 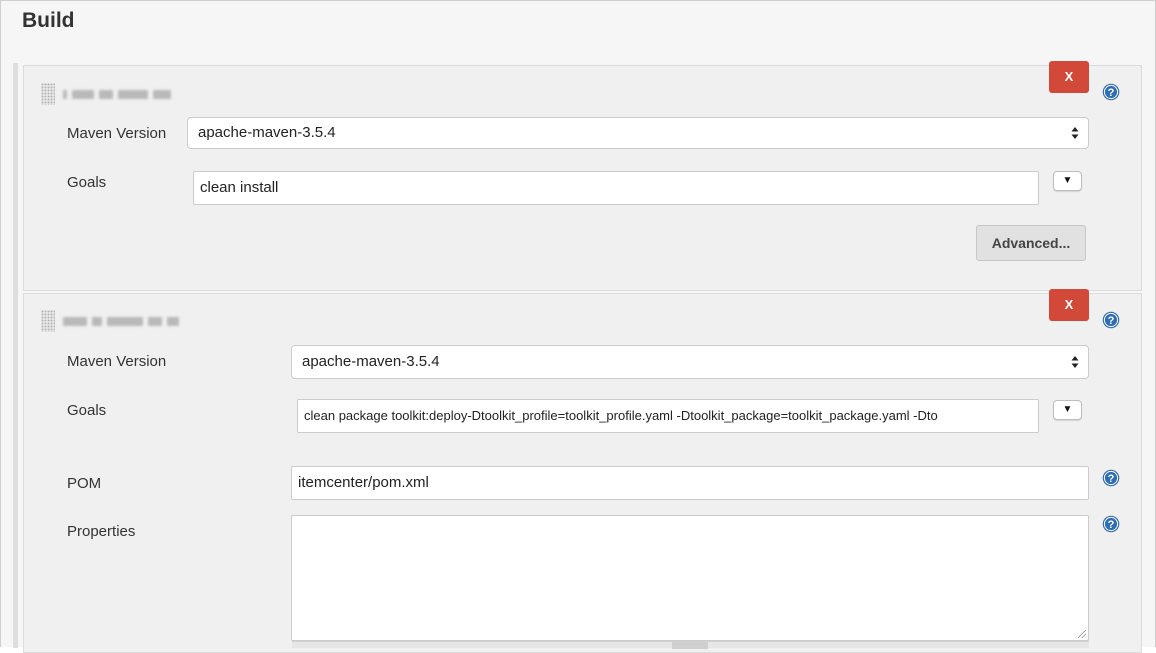 What do you see at coordinates (84, 483) in the screenshot?
I see `pom-label: POM` at bounding box center [84, 483].